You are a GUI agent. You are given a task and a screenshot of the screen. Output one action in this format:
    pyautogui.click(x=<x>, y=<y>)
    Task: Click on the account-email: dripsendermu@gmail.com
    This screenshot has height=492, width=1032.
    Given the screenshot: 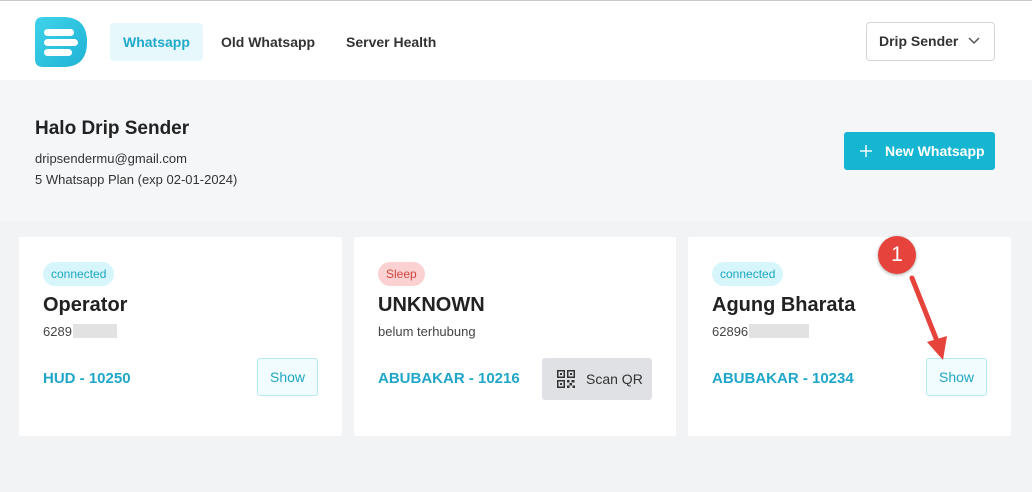 What is the action you would take?
    pyautogui.click(x=111, y=158)
    